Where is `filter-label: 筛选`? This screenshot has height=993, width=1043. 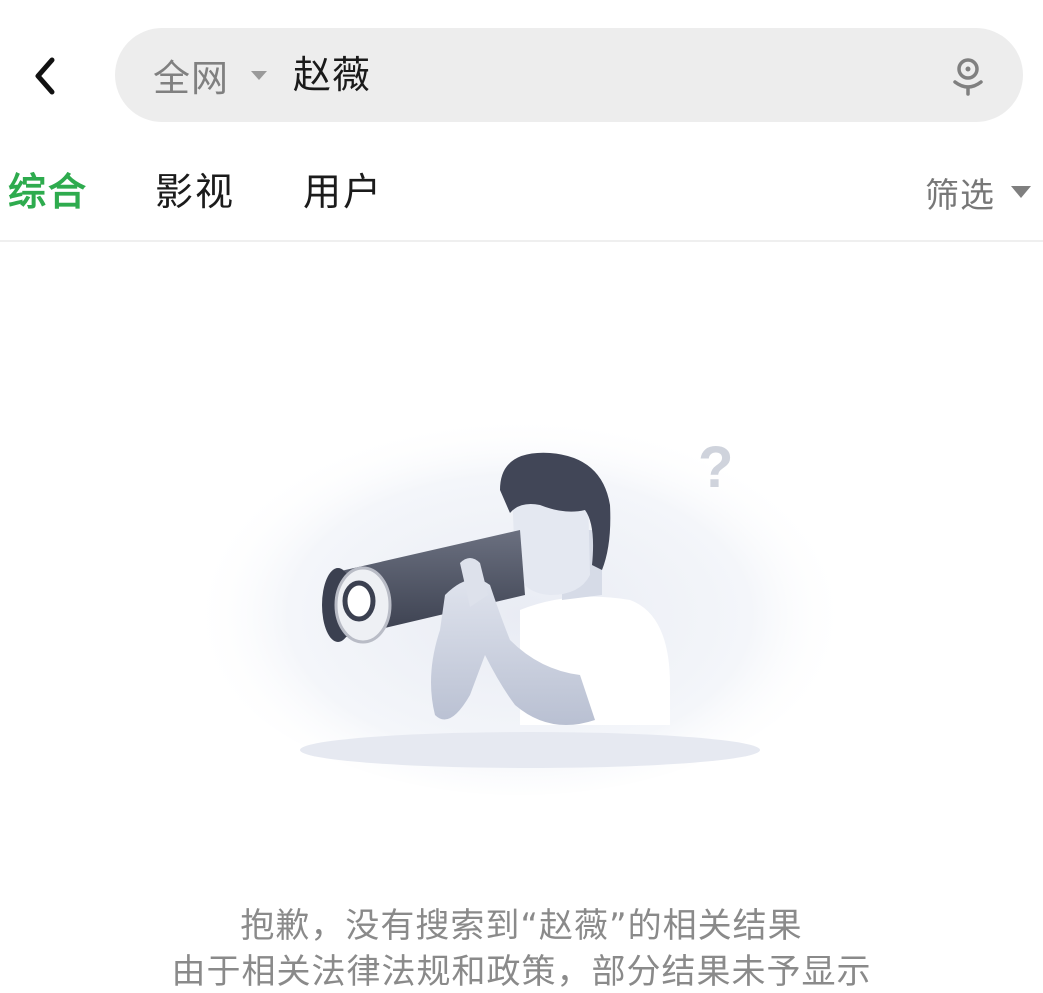
filter-label: 筛选 is located at coordinates (960, 195).